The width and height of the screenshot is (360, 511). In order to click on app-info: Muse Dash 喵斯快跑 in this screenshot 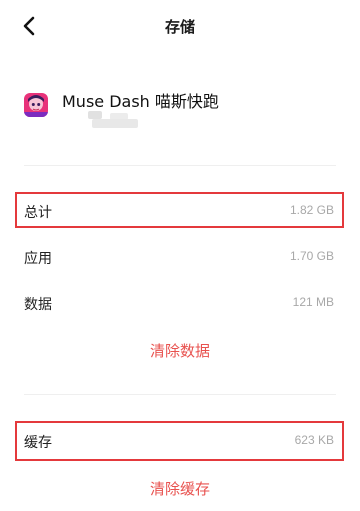, I will do `click(180, 108)`.